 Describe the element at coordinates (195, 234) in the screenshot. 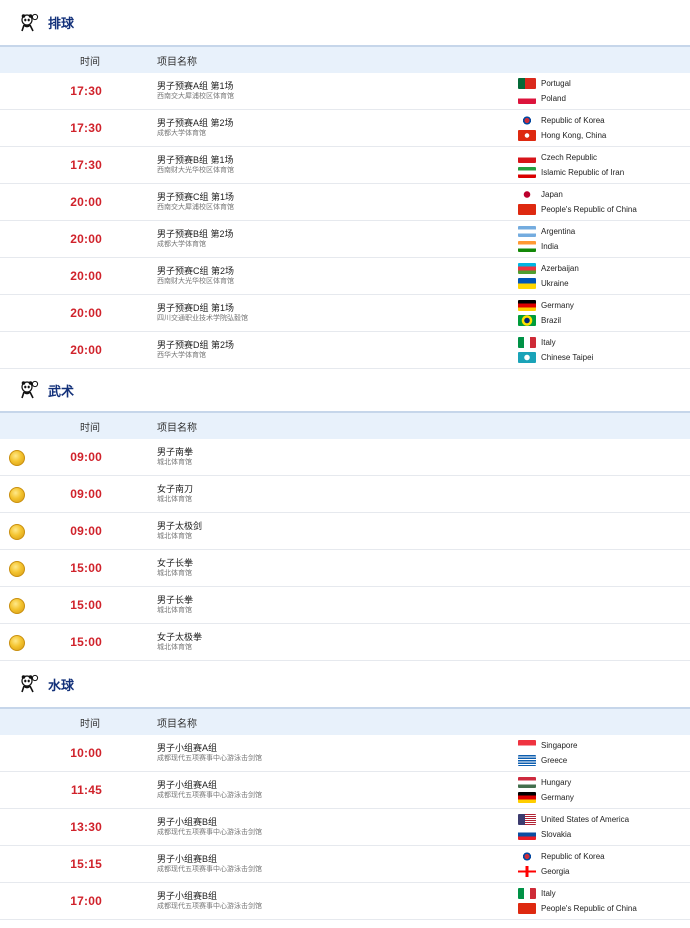

I see `event-name: 男子预赛B组 第2场` at that location.